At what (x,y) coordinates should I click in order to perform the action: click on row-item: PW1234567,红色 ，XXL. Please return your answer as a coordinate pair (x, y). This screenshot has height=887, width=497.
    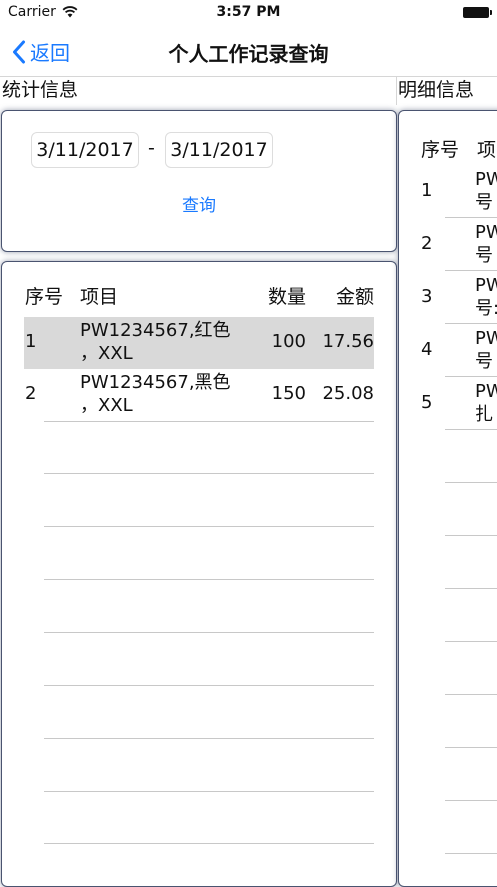
    Looking at the image, I should click on (155, 342).